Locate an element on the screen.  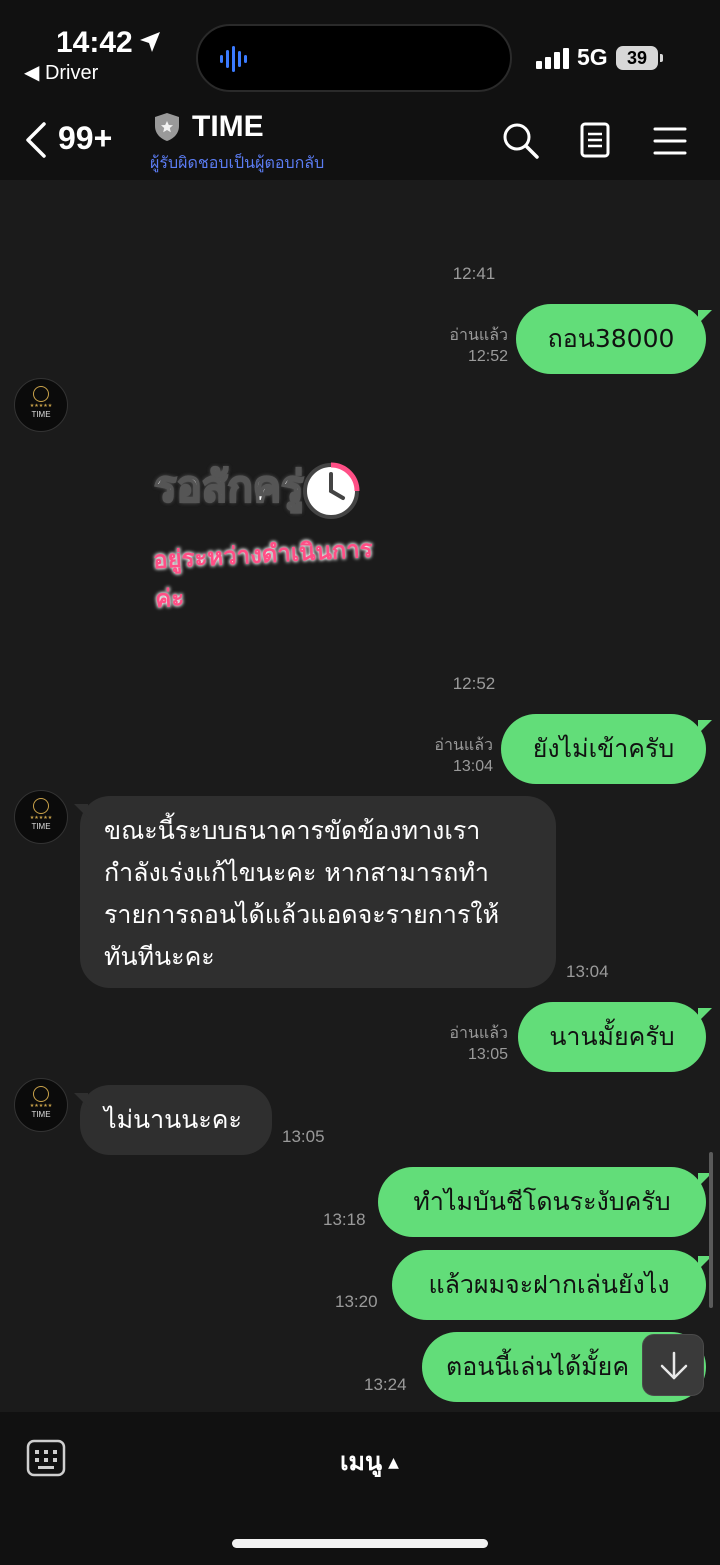
sticker-text-main: รอสักครู่ is located at coordinates (229, 486).